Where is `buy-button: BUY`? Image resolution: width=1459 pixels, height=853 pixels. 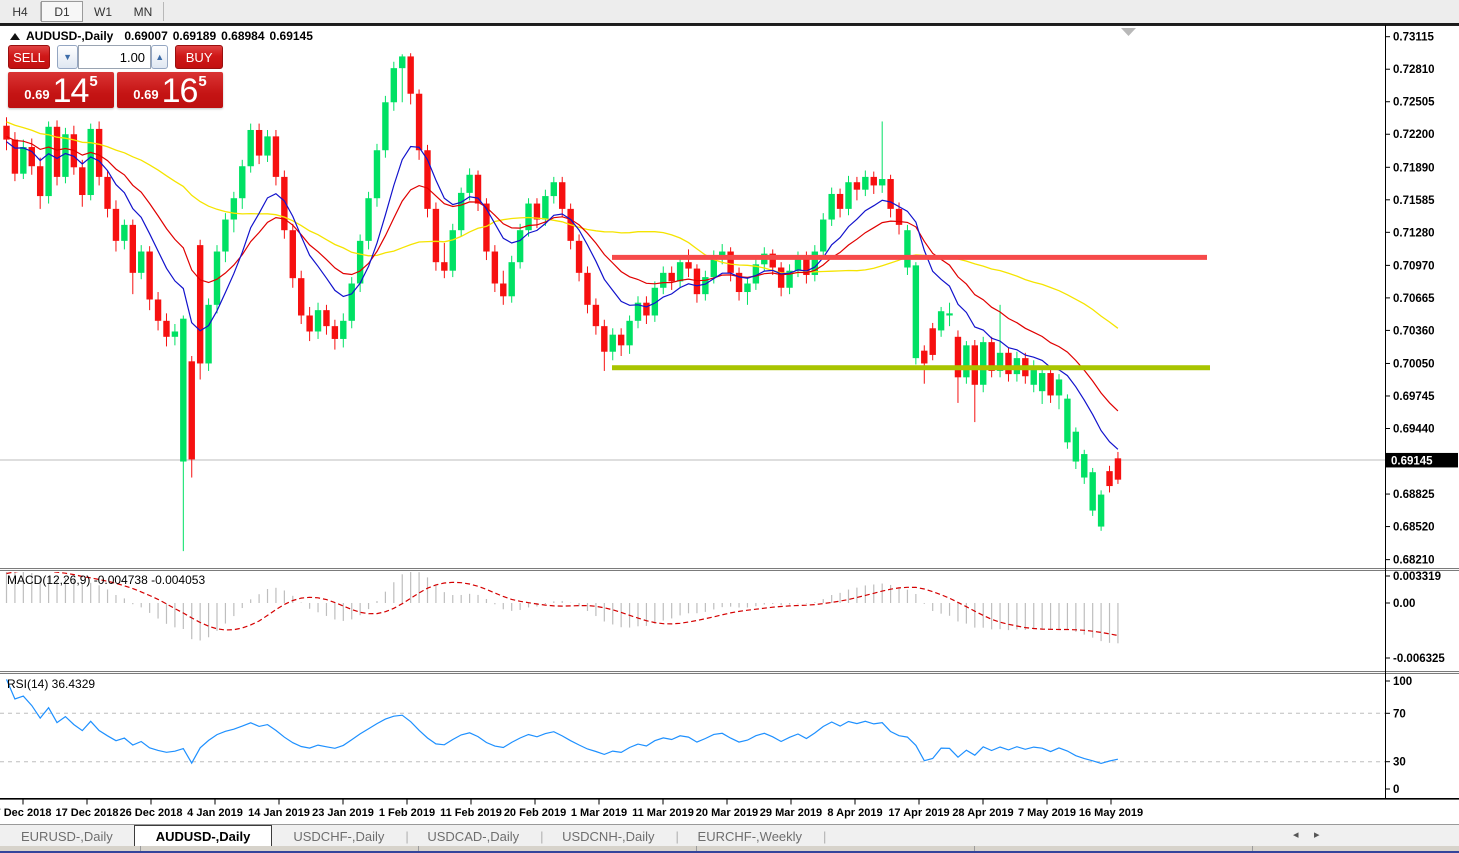 buy-button: BUY is located at coordinates (199, 57).